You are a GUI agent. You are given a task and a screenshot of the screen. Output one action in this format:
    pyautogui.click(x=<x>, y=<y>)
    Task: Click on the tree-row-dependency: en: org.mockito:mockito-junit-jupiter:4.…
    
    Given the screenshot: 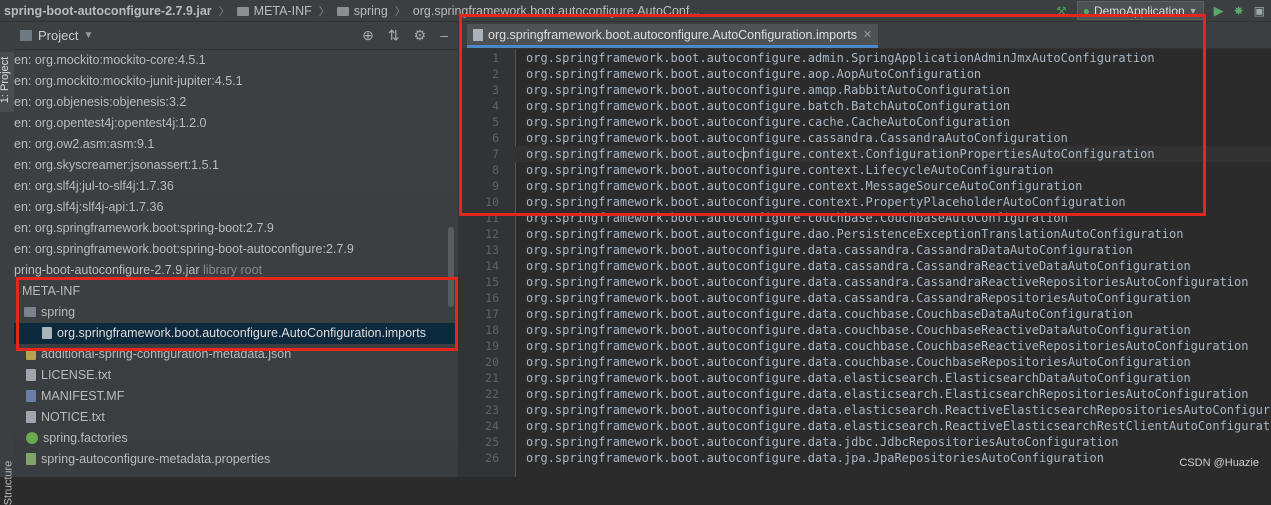 What is the action you would take?
    pyautogui.click(x=236, y=81)
    